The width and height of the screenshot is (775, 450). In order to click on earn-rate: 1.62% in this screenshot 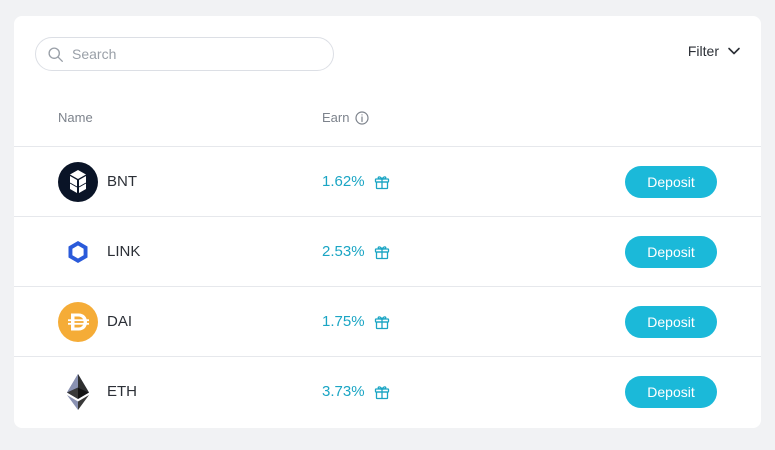, I will do `click(356, 181)`.